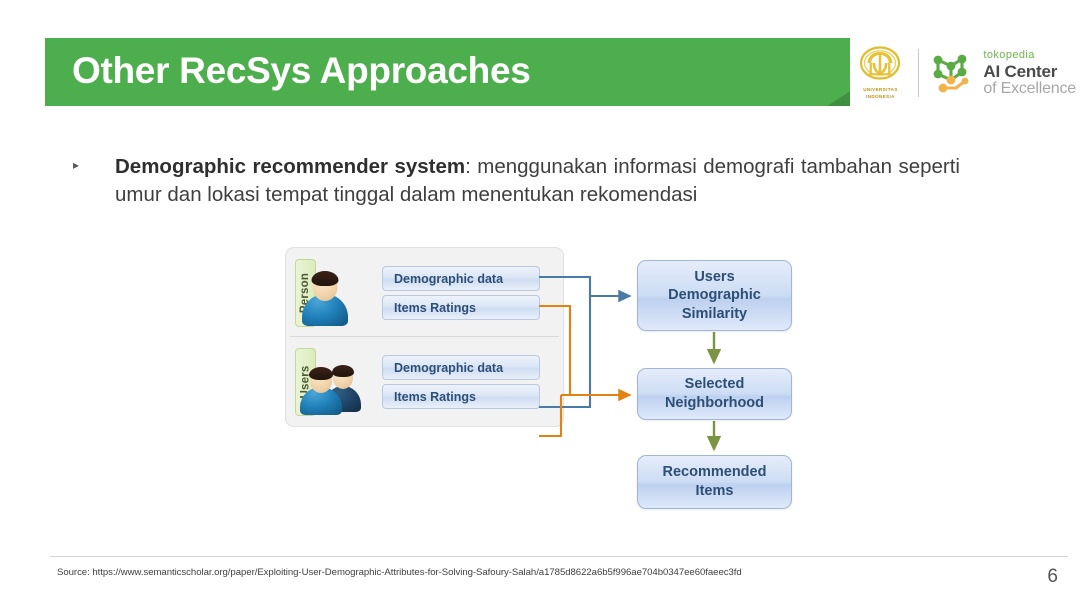  I want to click on person-demographic-data-box: Demographic data, so click(461, 278).